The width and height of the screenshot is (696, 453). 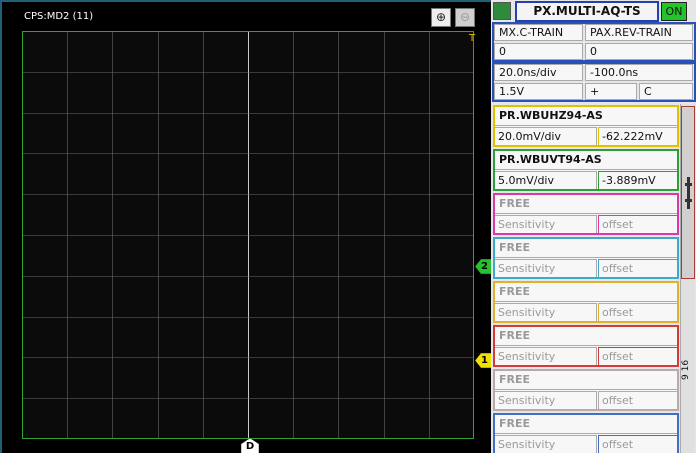 I want to click on trigger-marker: T, so click(x=472, y=38).